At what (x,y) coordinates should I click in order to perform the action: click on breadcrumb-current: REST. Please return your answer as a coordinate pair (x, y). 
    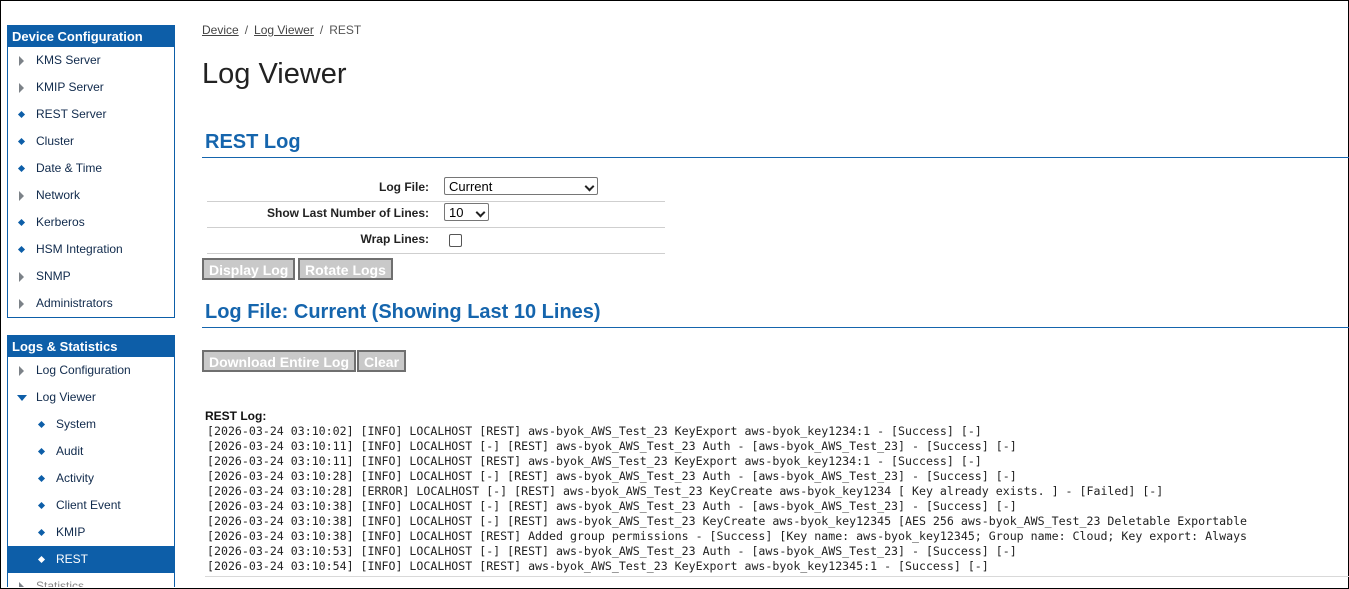
    Looking at the image, I should click on (345, 30).